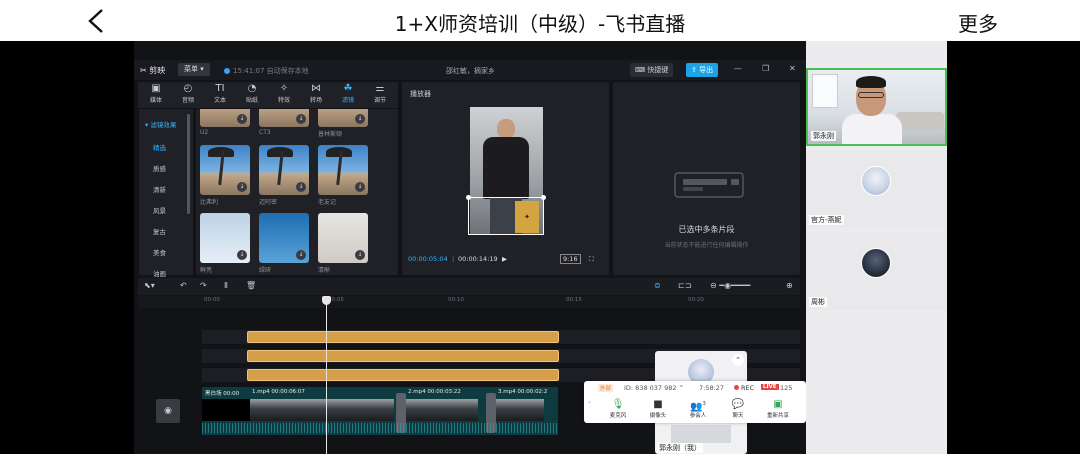  I want to click on share-screen-button: ▣ 重新共享, so click(778, 408).